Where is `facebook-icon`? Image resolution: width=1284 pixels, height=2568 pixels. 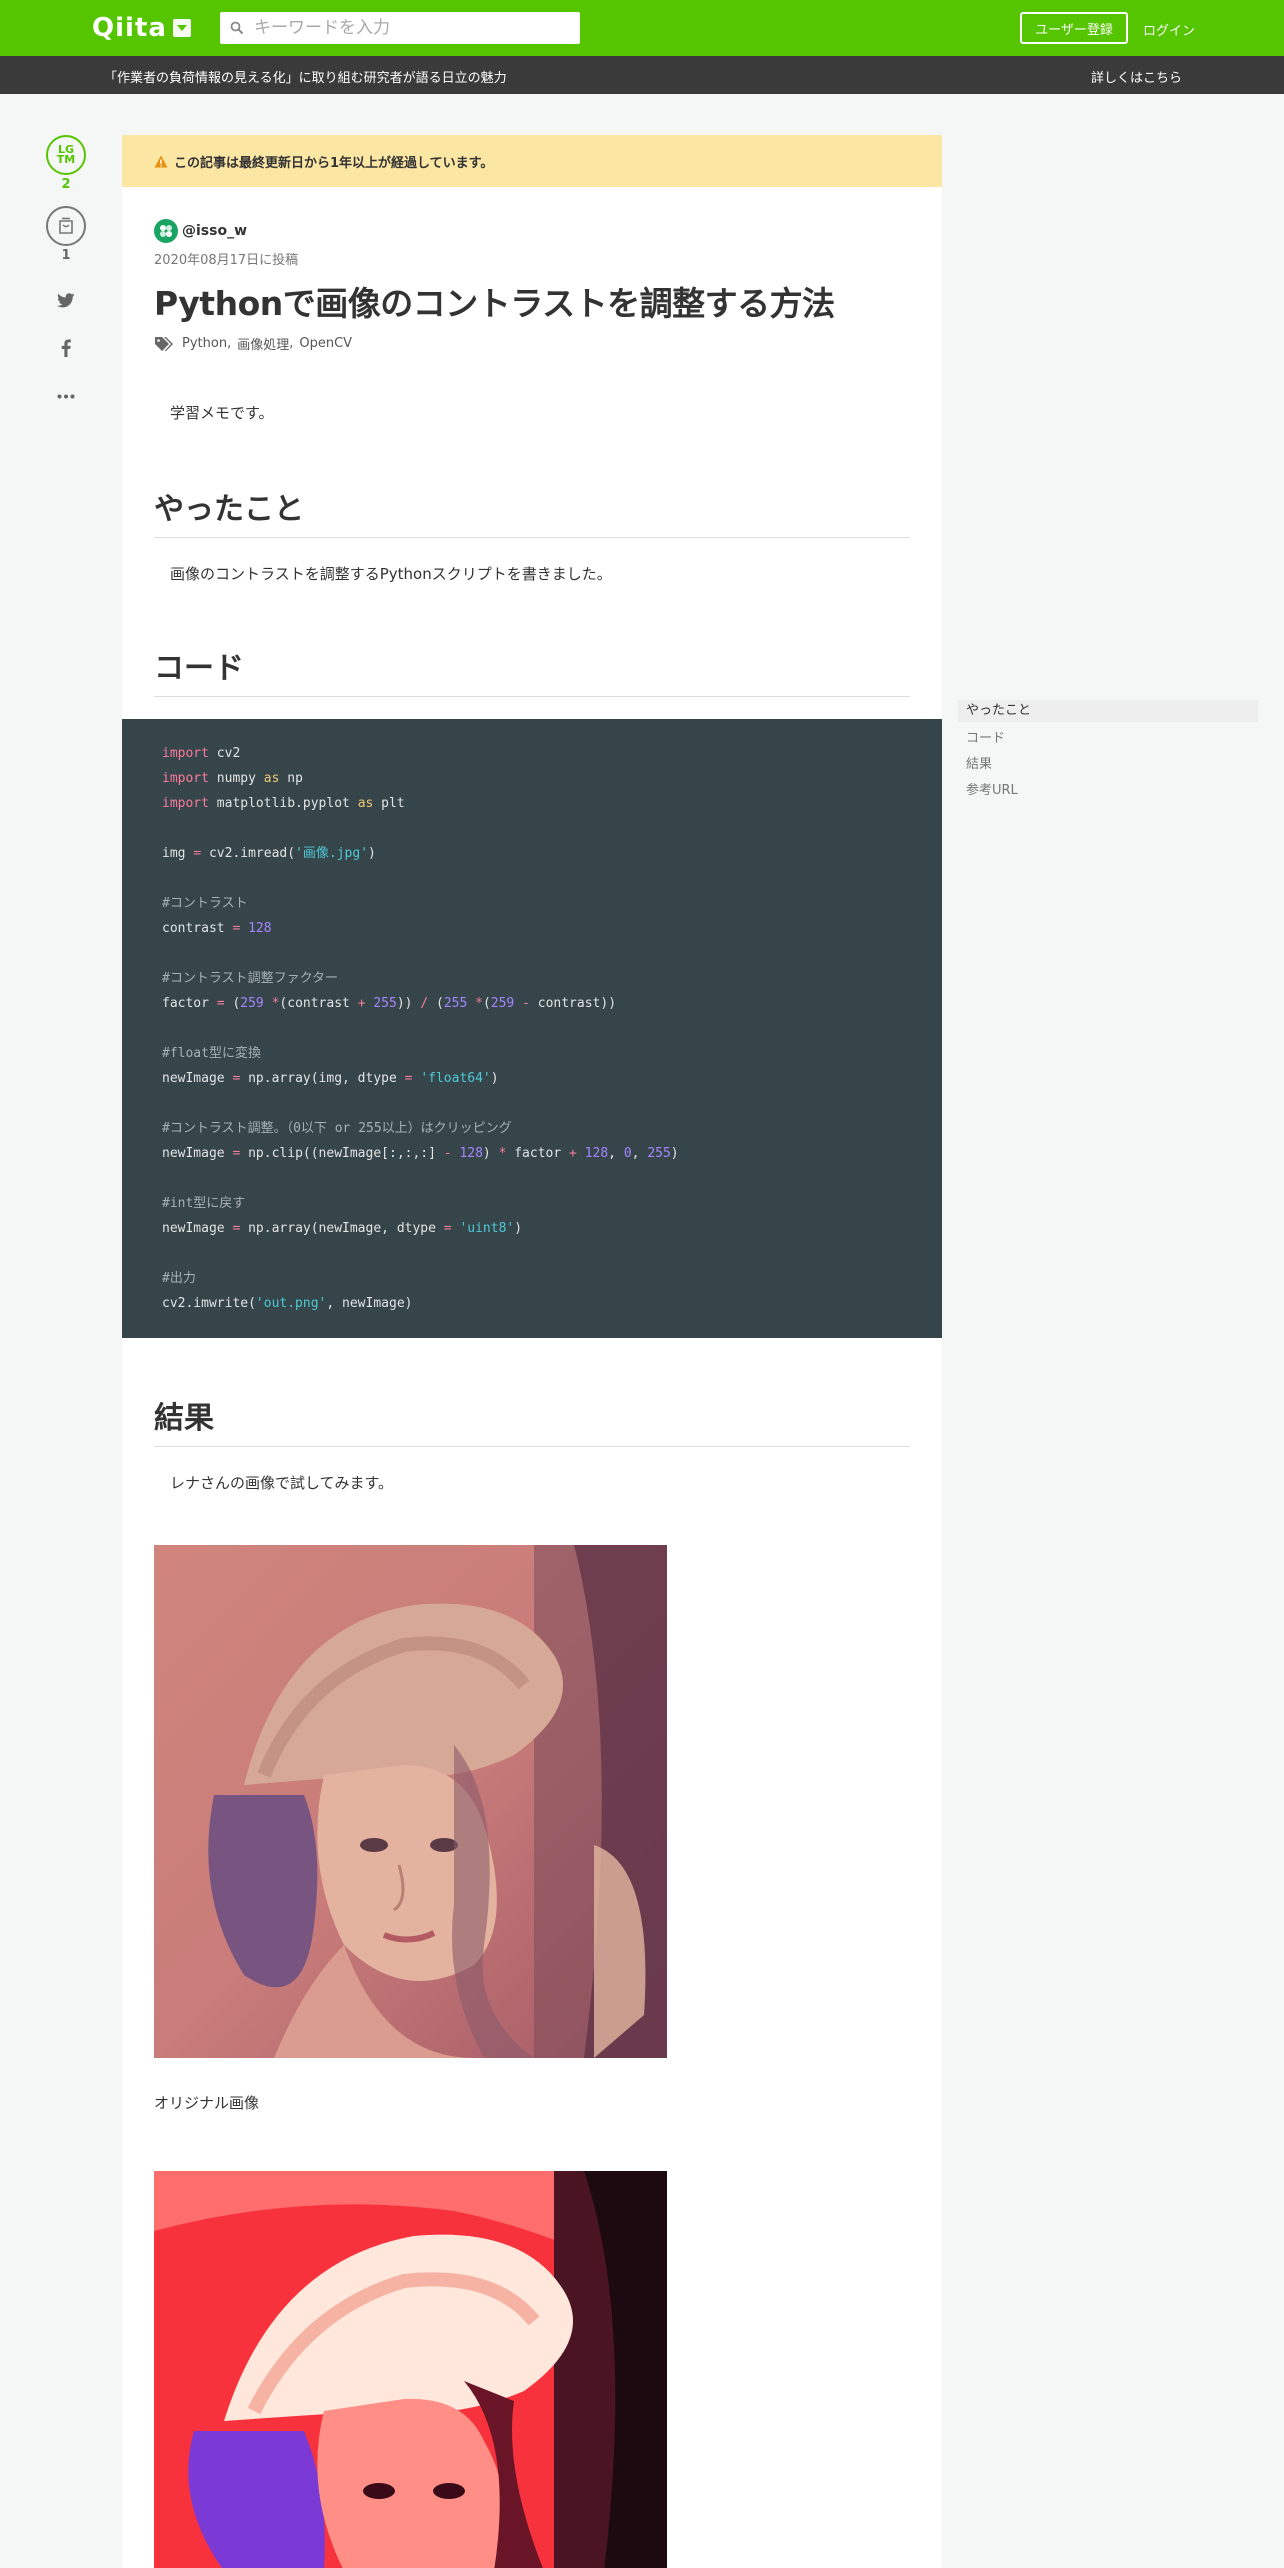
facebook-icon is located at coordinates (66, 348).